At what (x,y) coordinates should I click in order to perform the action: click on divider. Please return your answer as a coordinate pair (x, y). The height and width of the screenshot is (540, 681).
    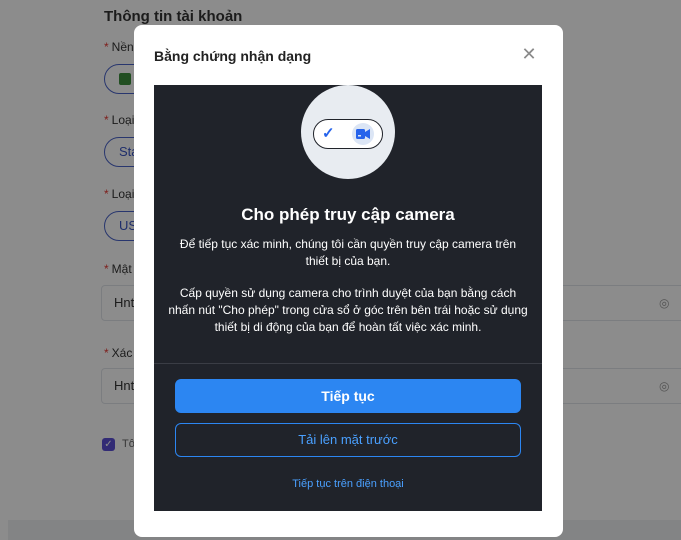
    Looking at the image, I should click on (348, 363).